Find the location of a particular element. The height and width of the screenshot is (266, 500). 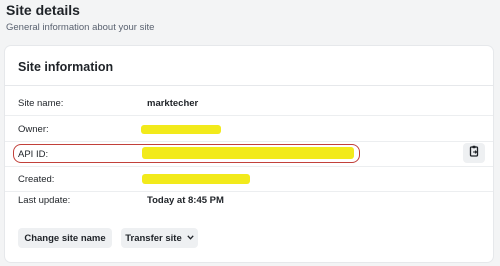

row-api-id: API ID: is located at coordinates (249, 155).